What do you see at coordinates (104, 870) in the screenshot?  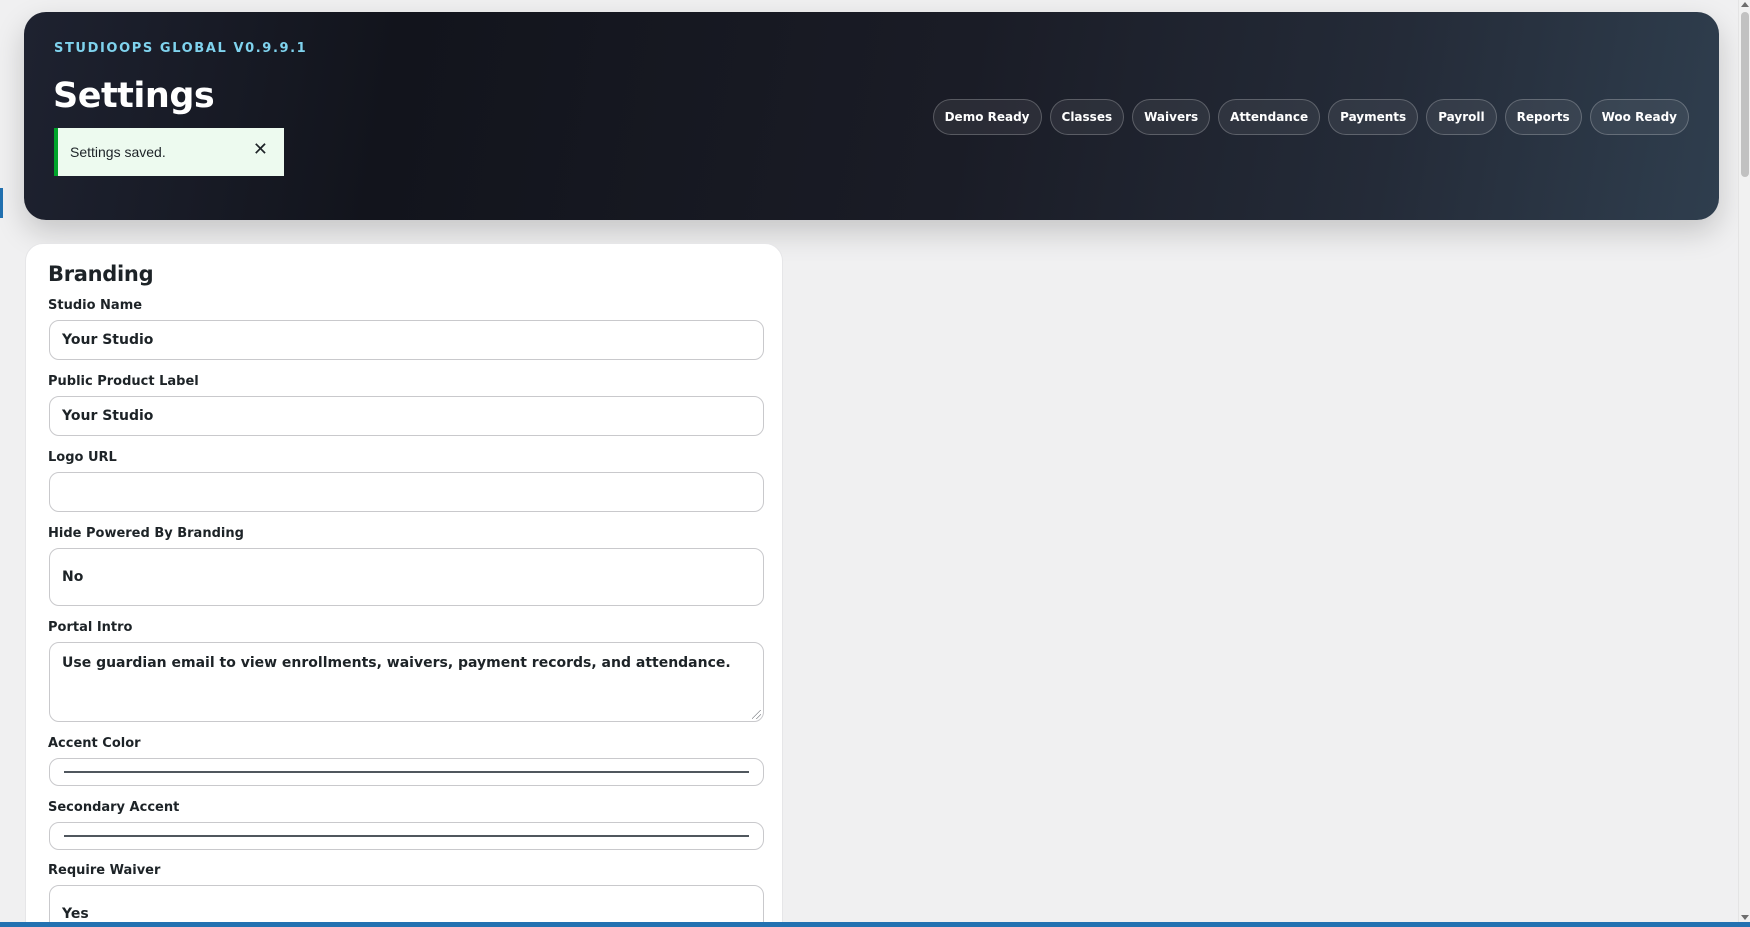 I see `require-waiver-label: Require Waiver` at bounding box center [104, 870].